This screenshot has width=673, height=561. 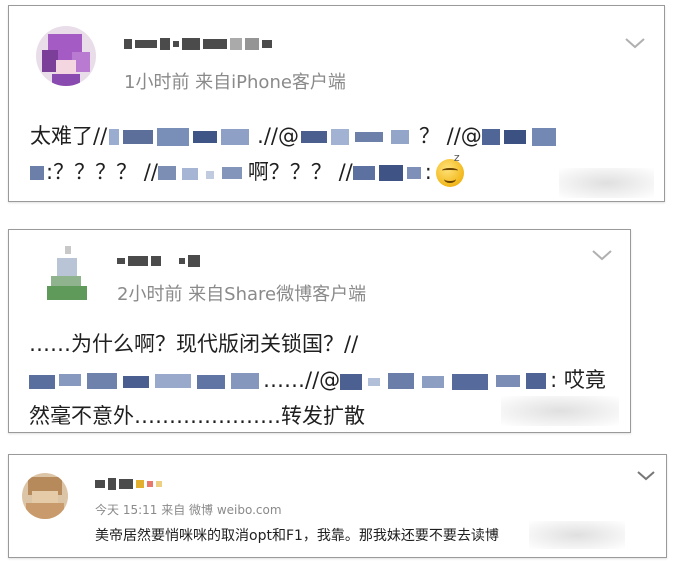 I want to click on post-text-line-1: 美帝居然要悄咪咪的取消opt和F1，我靠。那我妹还要不要去读博, so click(x=297, y=536).